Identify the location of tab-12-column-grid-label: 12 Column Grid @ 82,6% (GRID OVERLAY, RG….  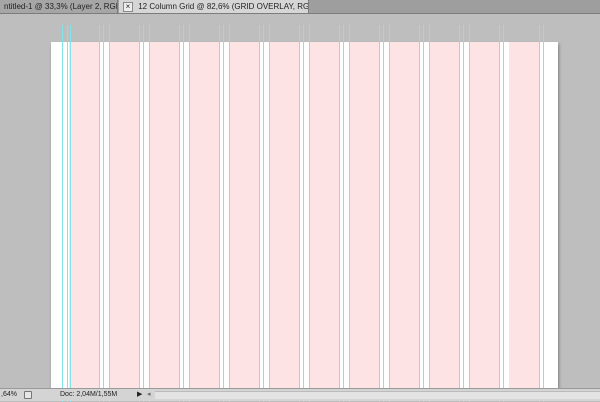
(223, 6).